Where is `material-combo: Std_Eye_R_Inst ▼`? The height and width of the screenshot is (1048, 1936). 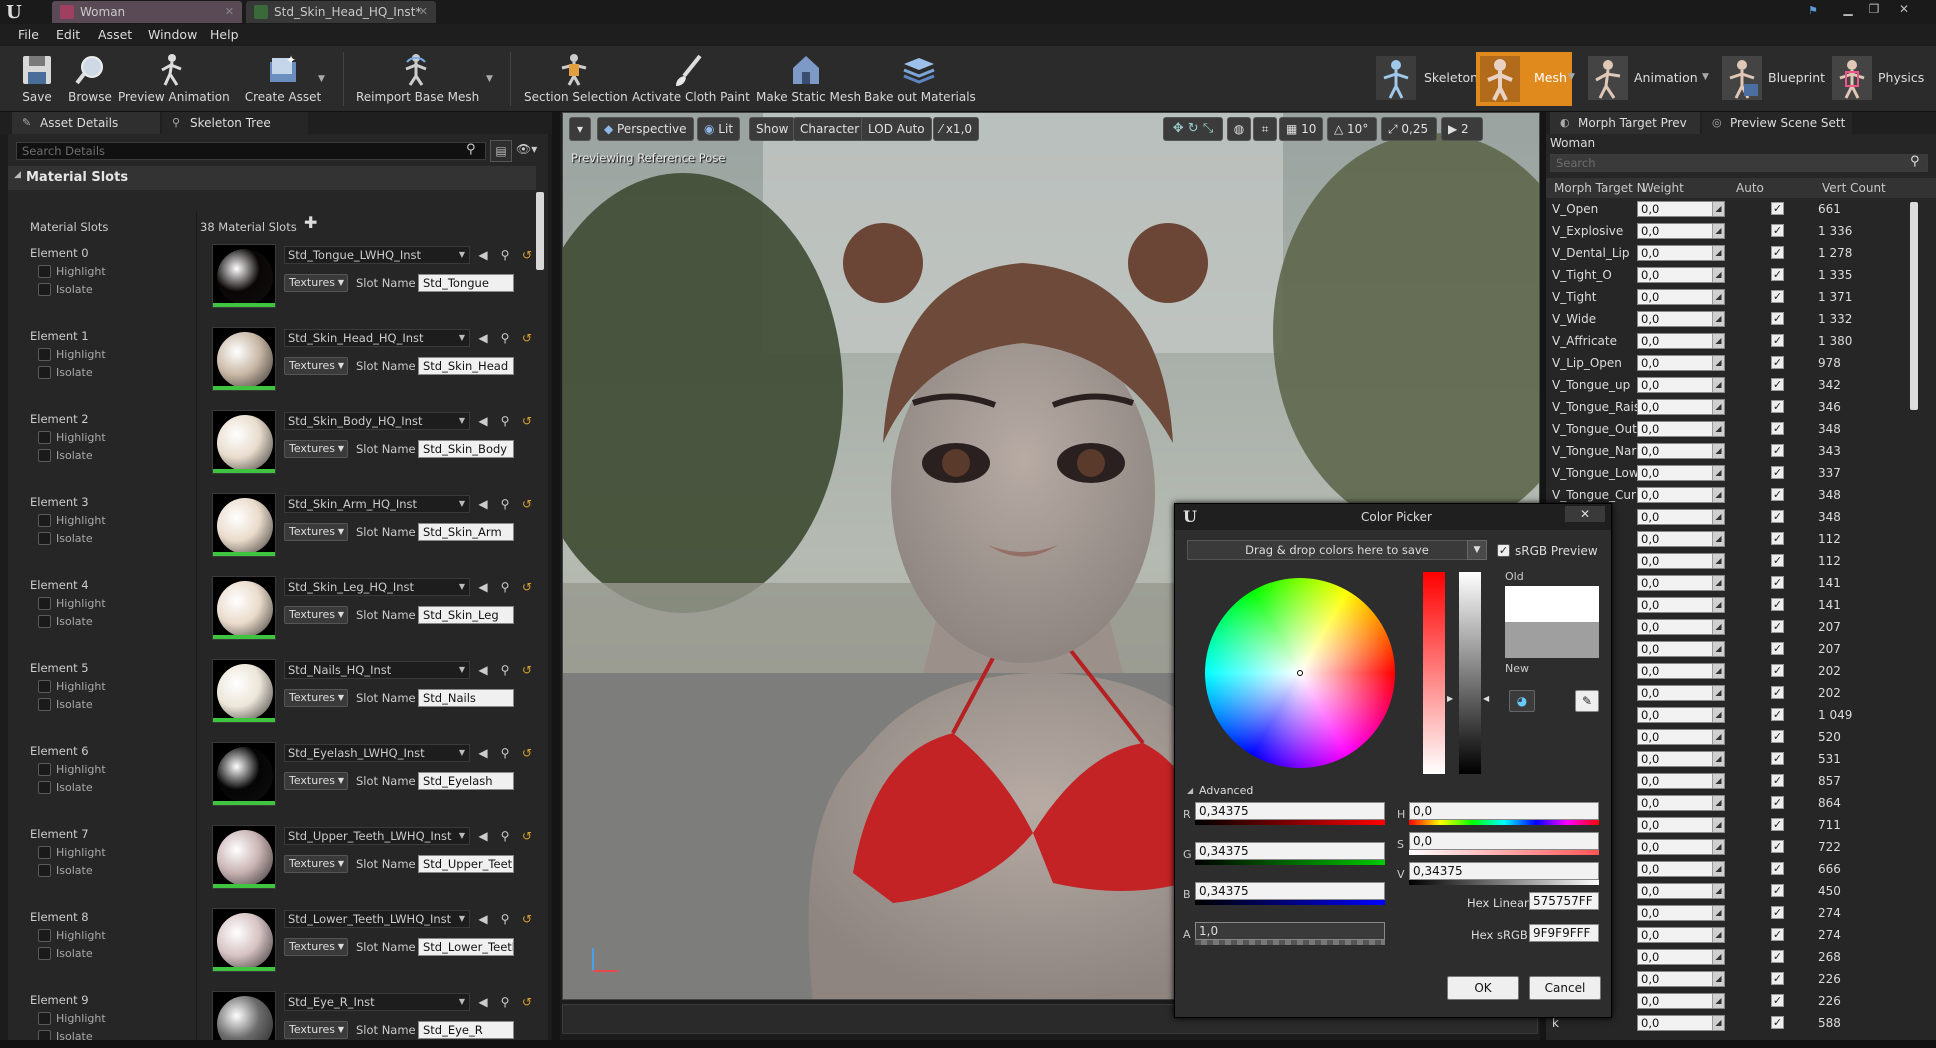 material-combo: Std_Eye_R_Inst ▼ is located at coordinates (377, 1002).